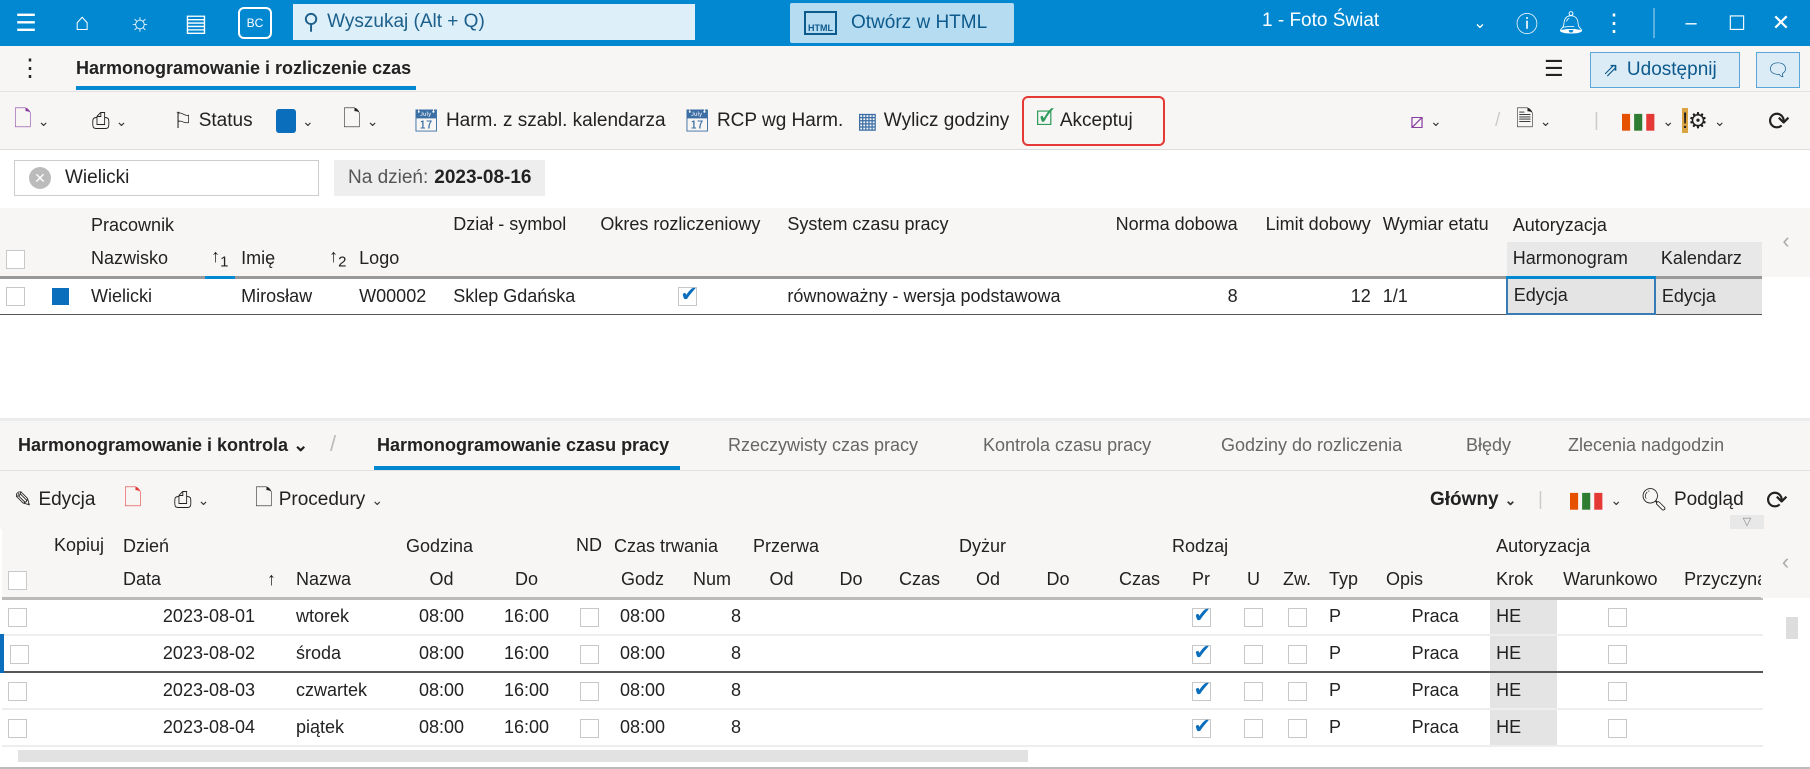 The height and width of the screenshot is (769, 1810). I want to click on header-from: Od, so click(441, 580).